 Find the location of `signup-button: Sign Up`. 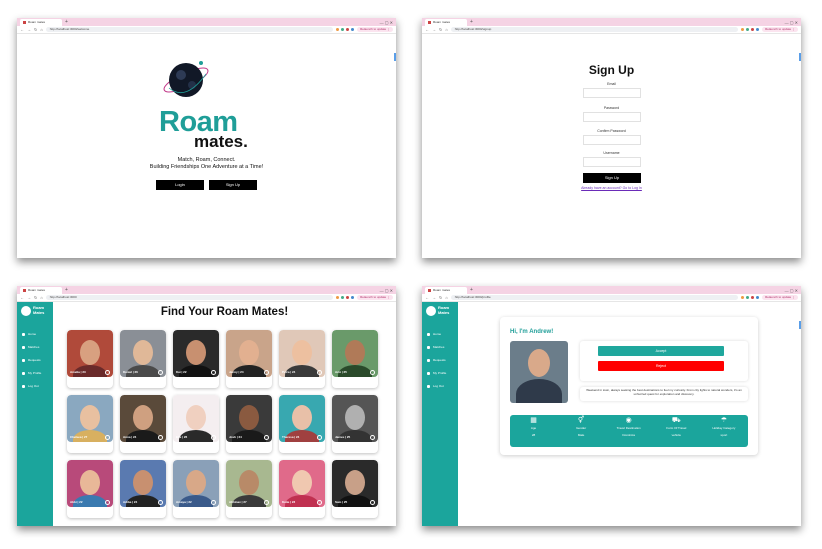

signup-button: Sign Up is located at coordinates (233, 185).